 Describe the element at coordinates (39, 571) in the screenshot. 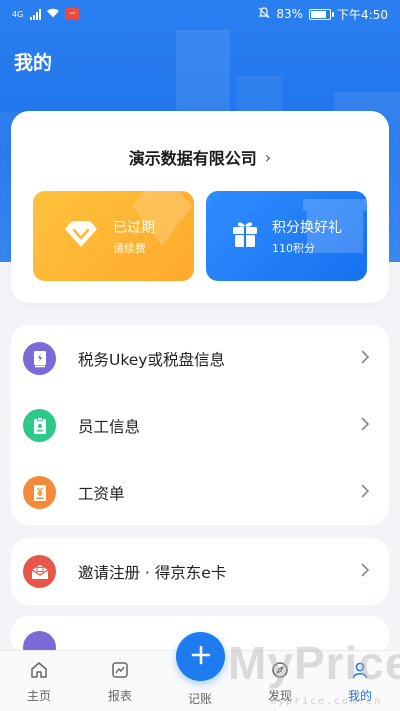

I see `invite-envelope-icon` at that location.